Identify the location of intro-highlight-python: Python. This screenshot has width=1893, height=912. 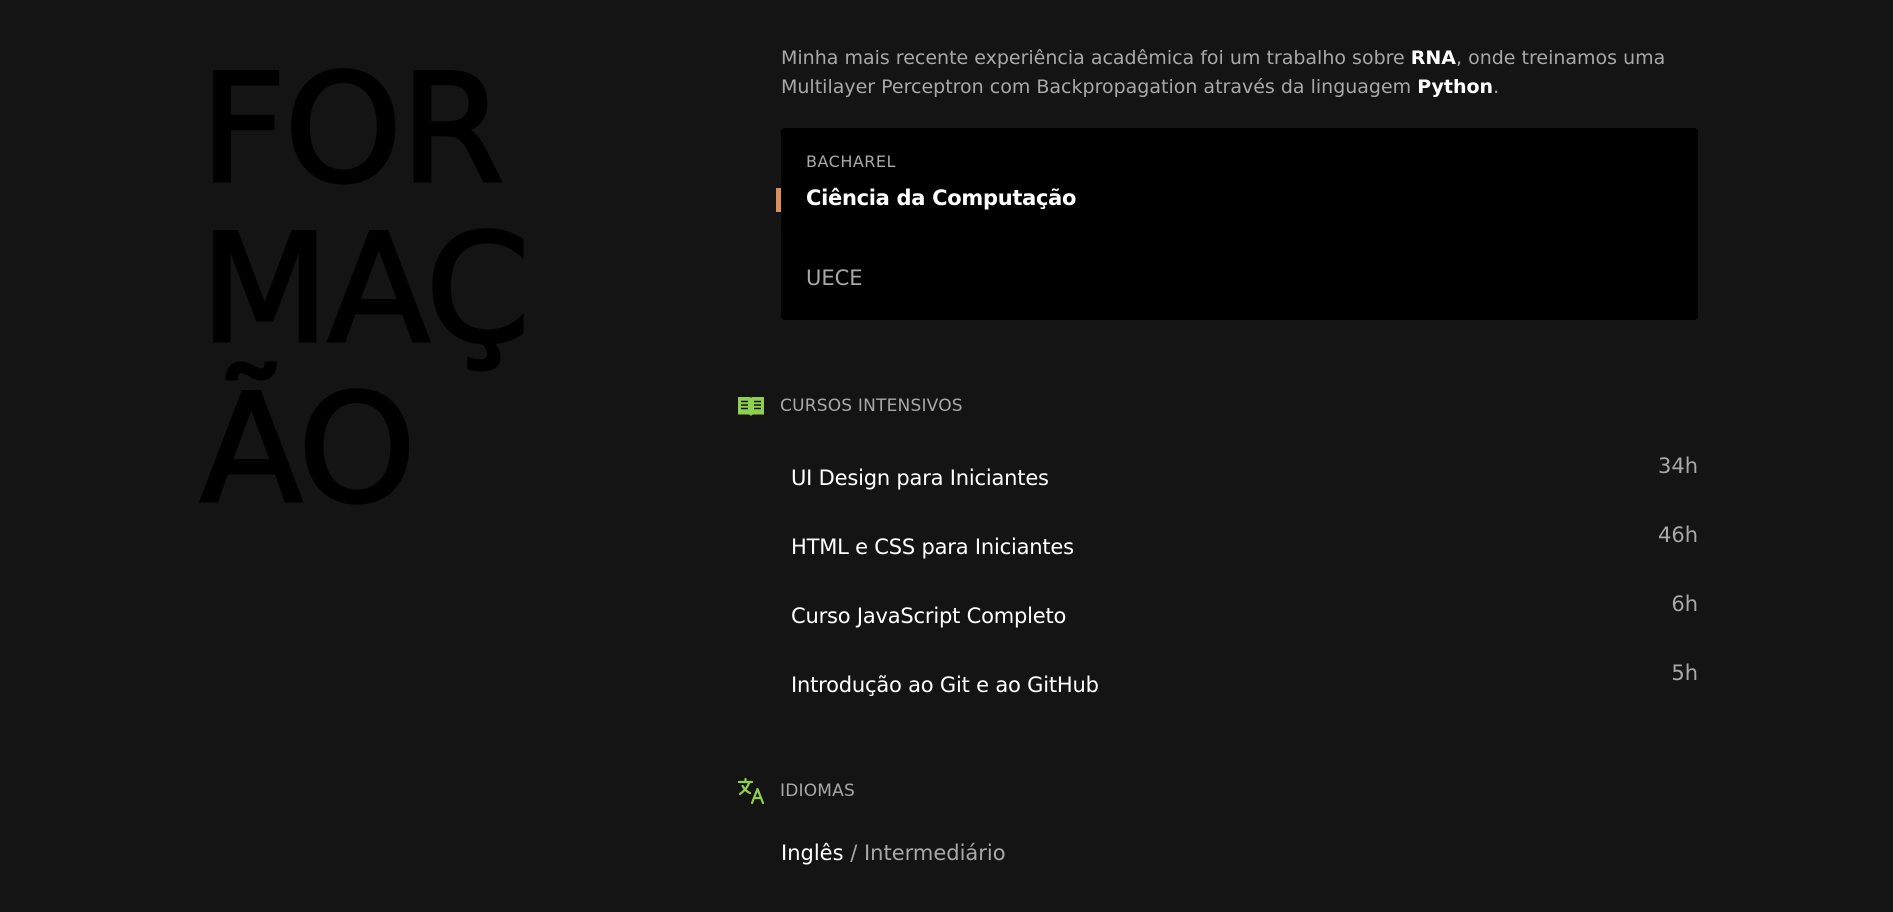
(1455, 87).